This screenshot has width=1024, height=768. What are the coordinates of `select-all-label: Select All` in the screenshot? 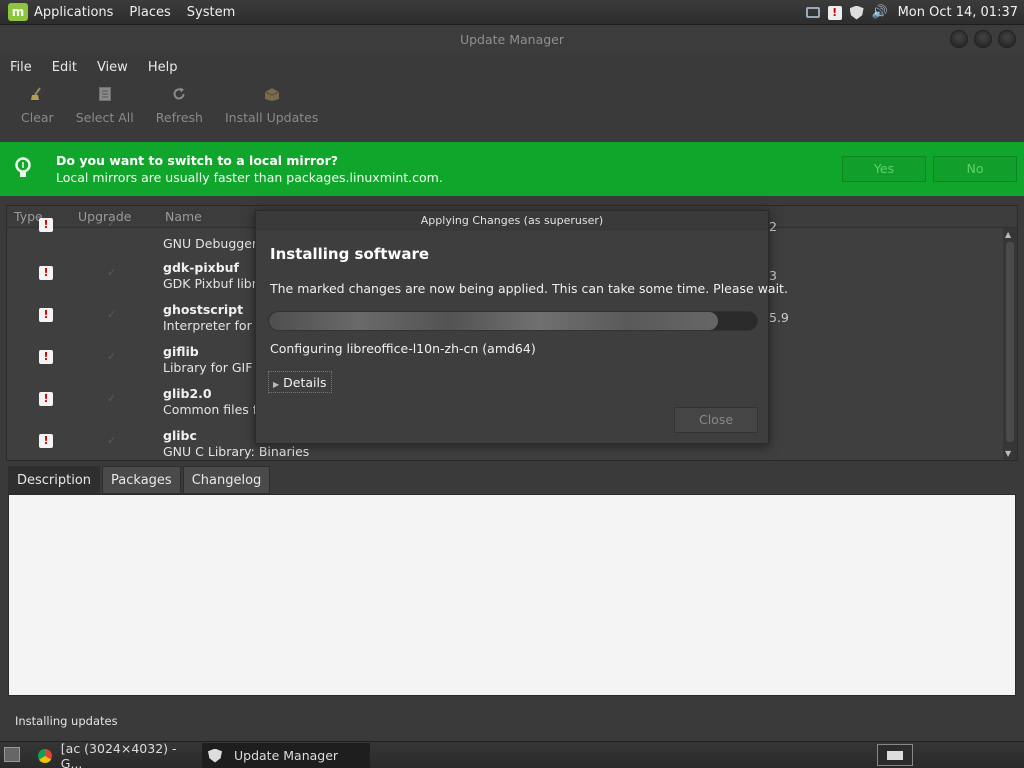 It's located at (104, 117).